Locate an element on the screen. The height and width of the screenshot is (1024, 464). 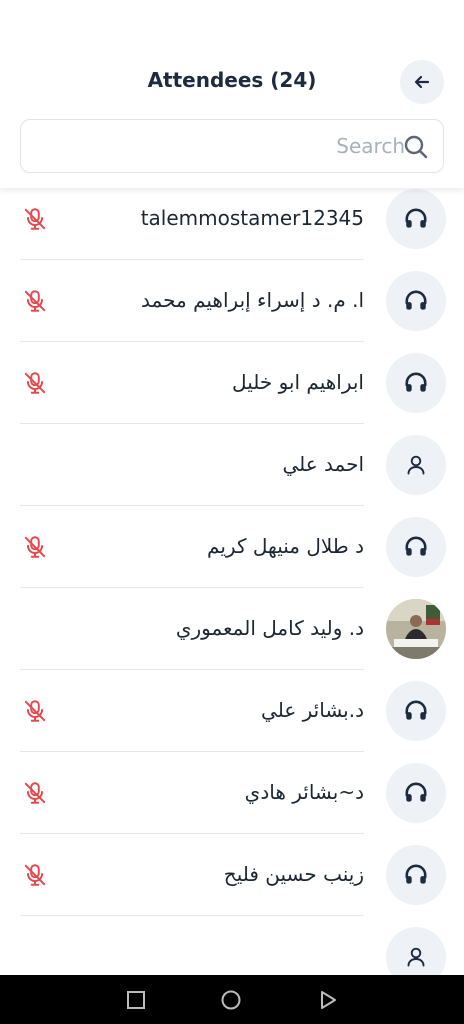
attendee-row: د طلال منيهل كريم is located at coordinates (232, 547).